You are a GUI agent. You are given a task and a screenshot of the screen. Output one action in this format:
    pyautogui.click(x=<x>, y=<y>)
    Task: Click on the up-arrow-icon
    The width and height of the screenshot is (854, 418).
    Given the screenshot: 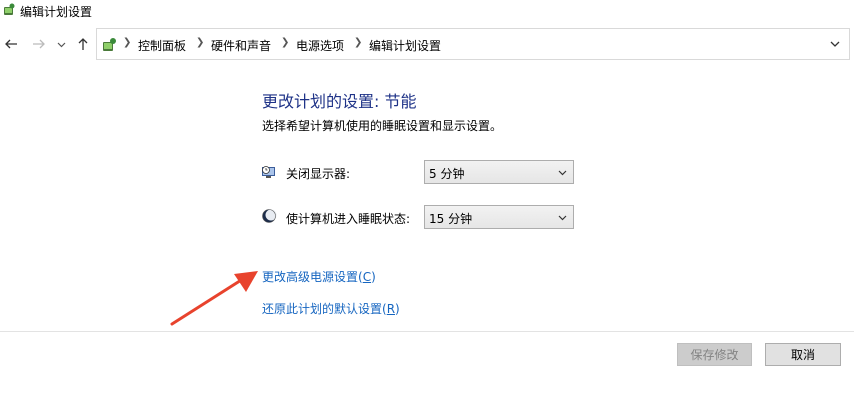 What is the action you would take?
    pyautogui.click(x=83, y=44)
    